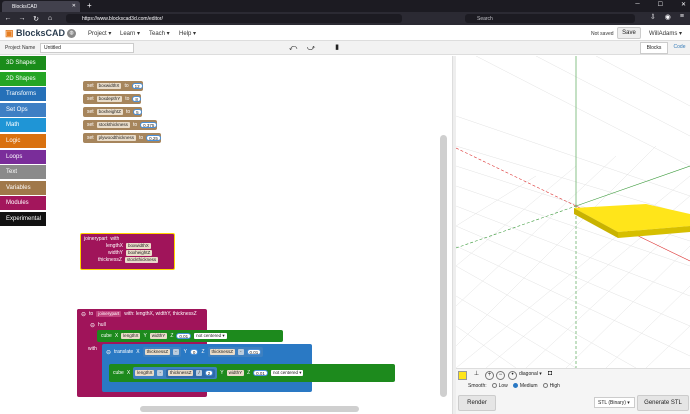 This screenshot has width=690, height=414. I want to click on undo-icon: ⤺, so click(293, 48).